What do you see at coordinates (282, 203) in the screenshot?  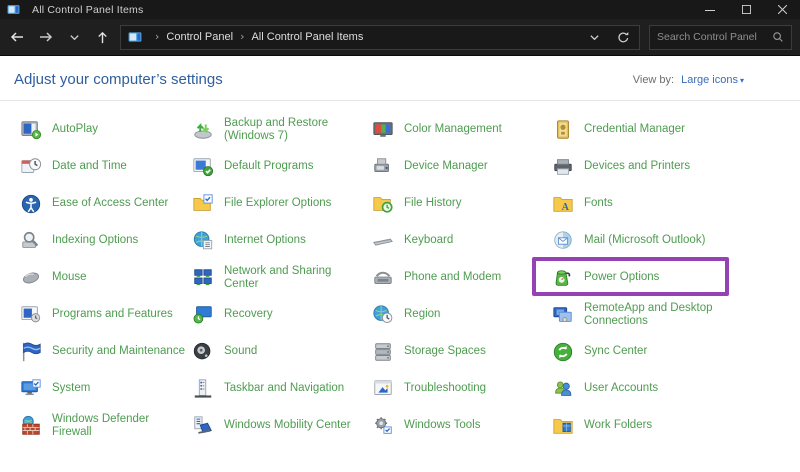 I see `item-file-explorer-options: File Explorer Options` at bounding box center [282, 203].